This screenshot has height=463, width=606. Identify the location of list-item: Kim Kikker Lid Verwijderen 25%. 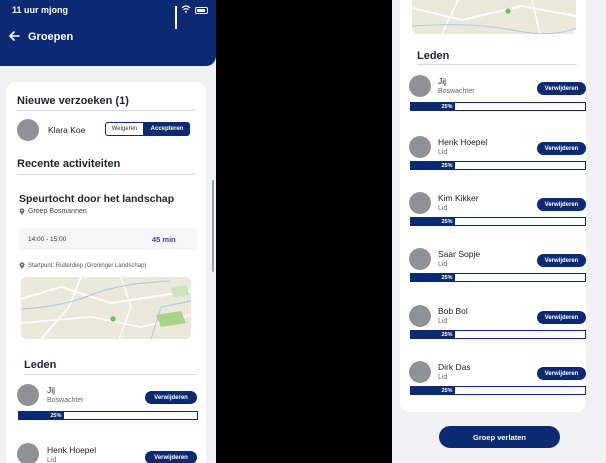
(493, 207).